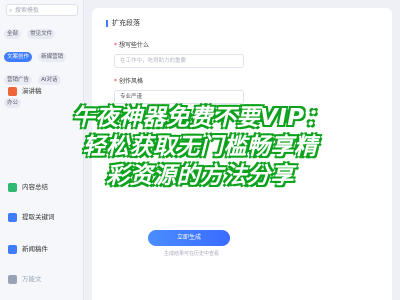 The height and width of the screenshot is (300, 400). I want to click on generate-hint: 生成结果可在历史中查看, so click(192, 254).